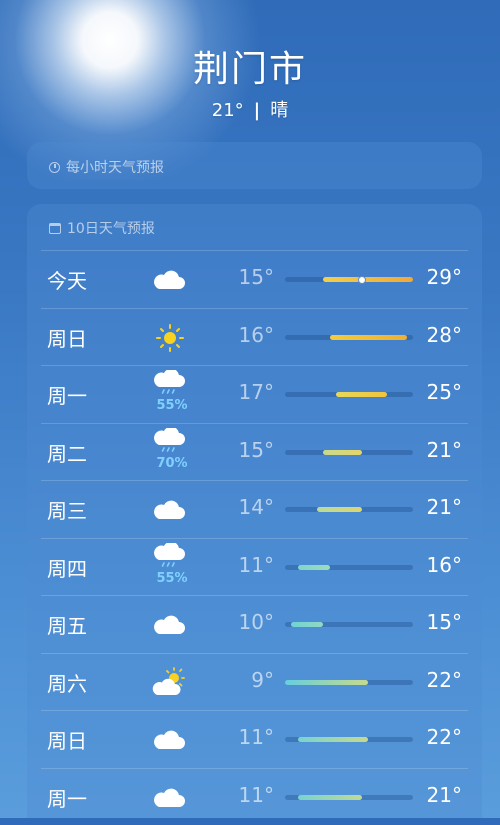 The height and width of the screenshot is (825, 500). I want to click on forecast-row: 周五 10° 15°, so click(254, 624).